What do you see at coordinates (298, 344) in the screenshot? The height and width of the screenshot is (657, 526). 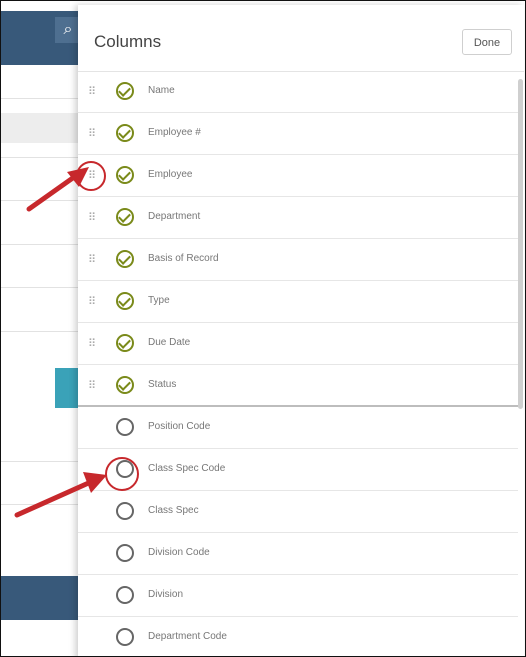 I see `column-row: ⠿ Due Date` at bounding box center [298, 344].